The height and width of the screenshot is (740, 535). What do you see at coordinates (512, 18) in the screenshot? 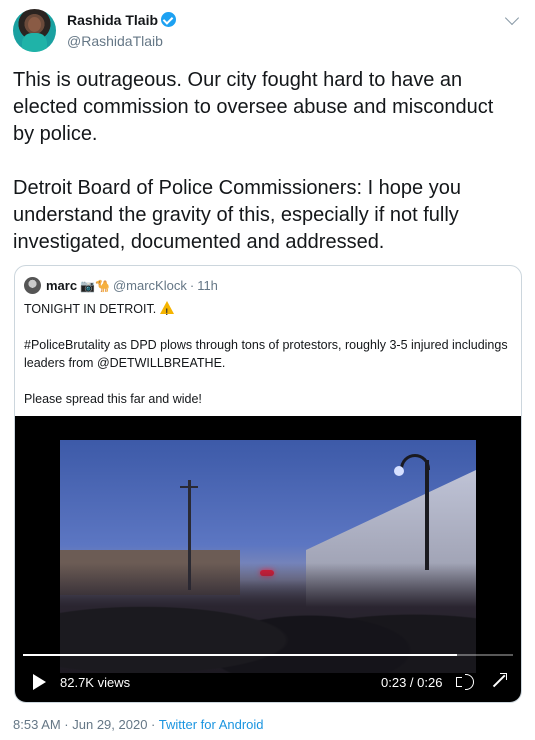
I see `chevron-down-icon` at bounding box center [512, 18].